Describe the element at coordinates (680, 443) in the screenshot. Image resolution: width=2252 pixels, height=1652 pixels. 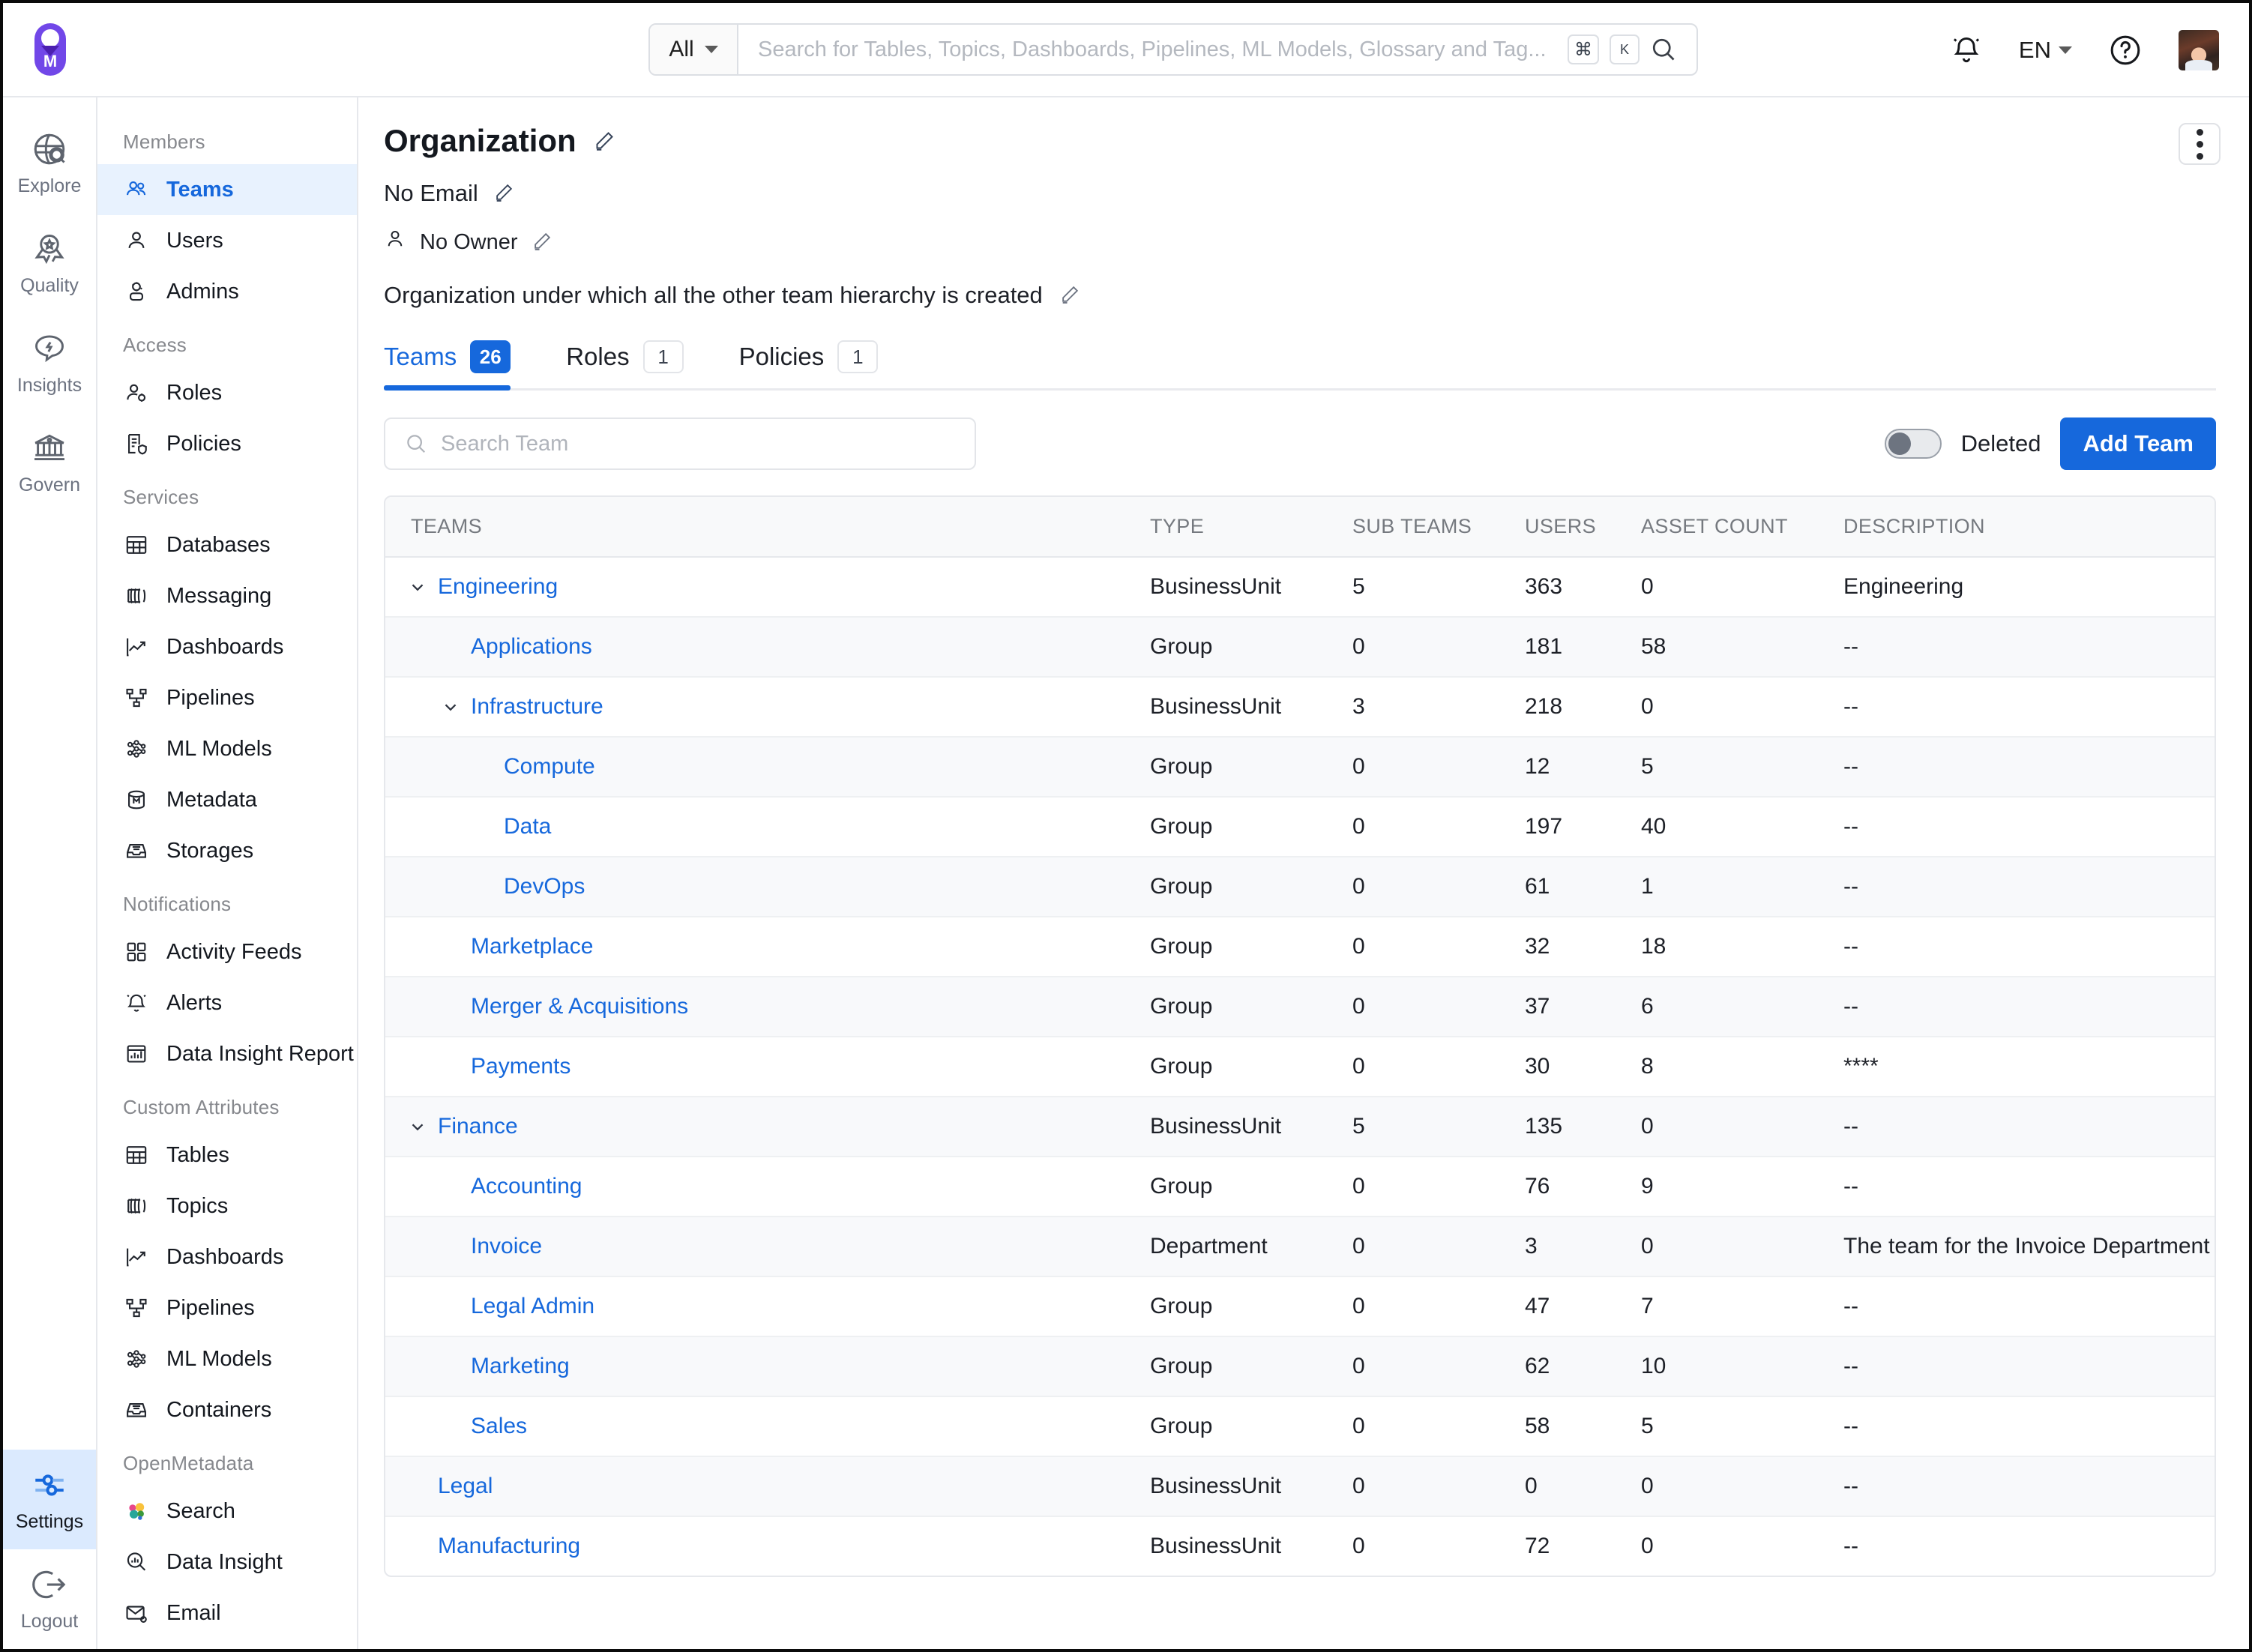
I see `team-search-box: Search Team` at that location.